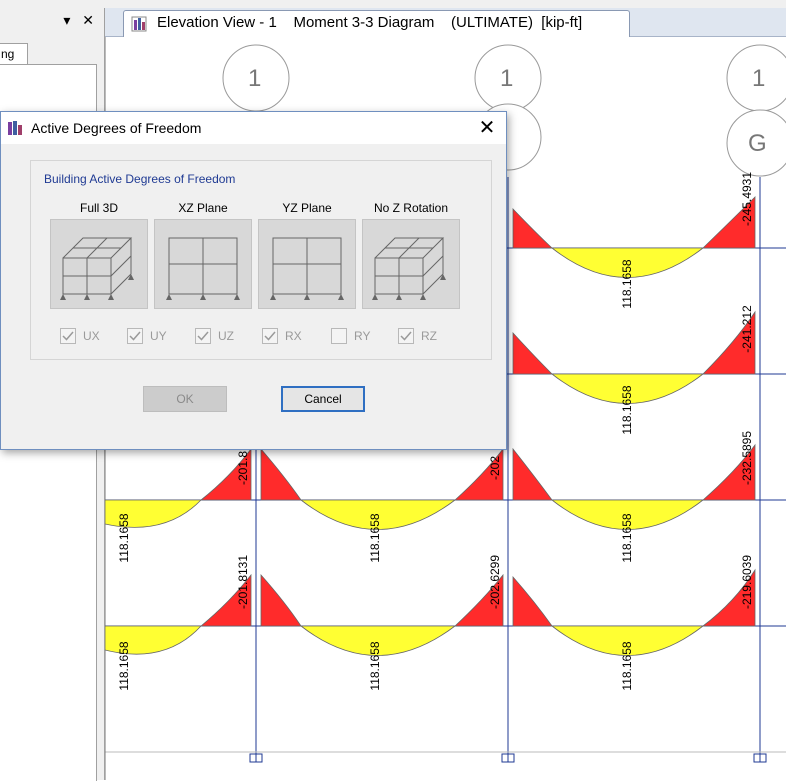 The width and height of the screenshot is (786, 781). What do you see at coordinates (757, 143) in the screenshot?
I see `grid-bubble-label: G` at bounding box center [757, 143].